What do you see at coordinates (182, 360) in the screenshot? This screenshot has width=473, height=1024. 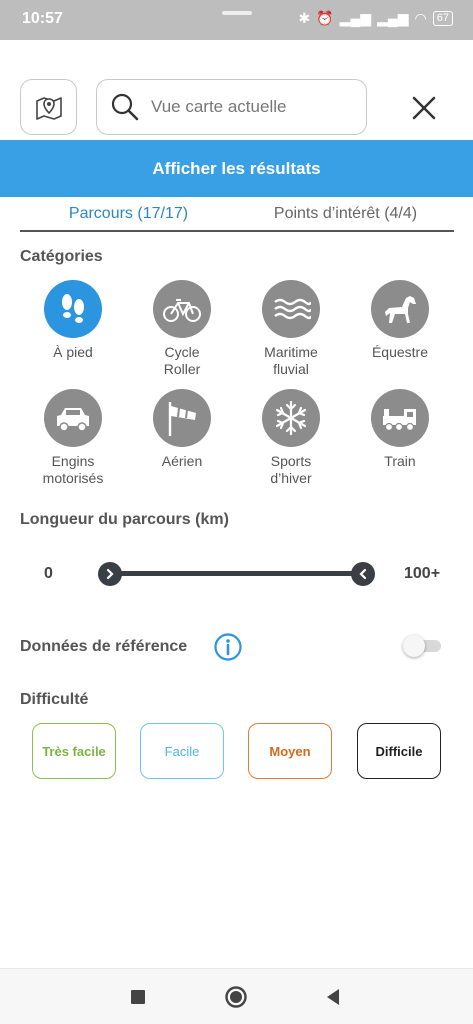 I see `category-label: Cycle Roller` at bounding box center [182, 360].